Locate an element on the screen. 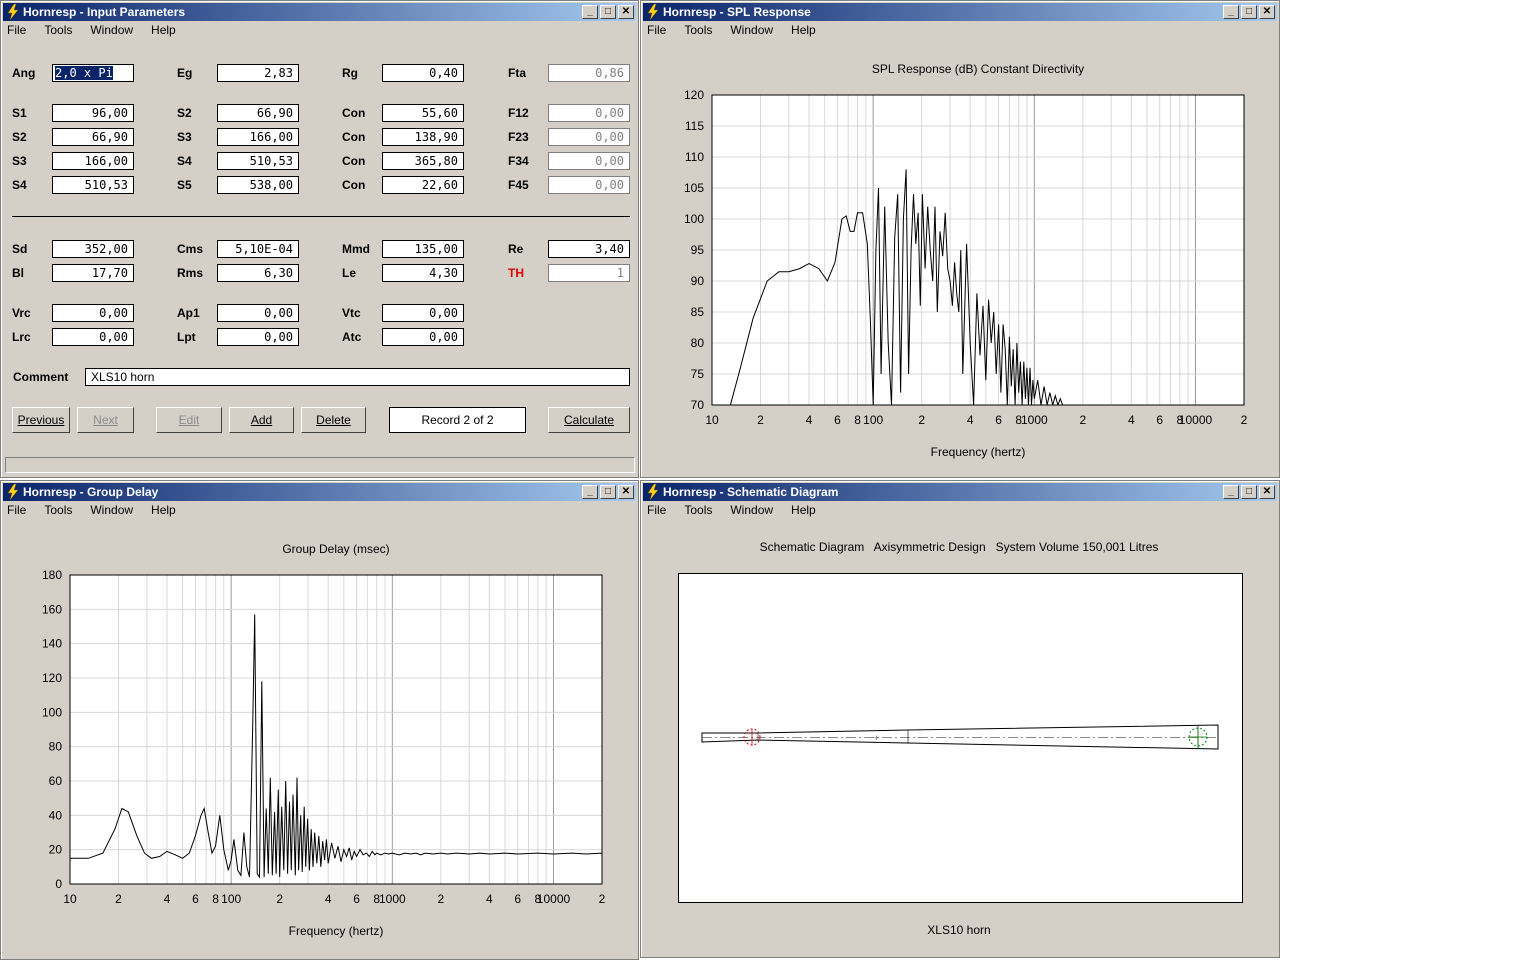 The image size is (1539, 980). y-tick-label: 100 is located at coordinates (694, 219).